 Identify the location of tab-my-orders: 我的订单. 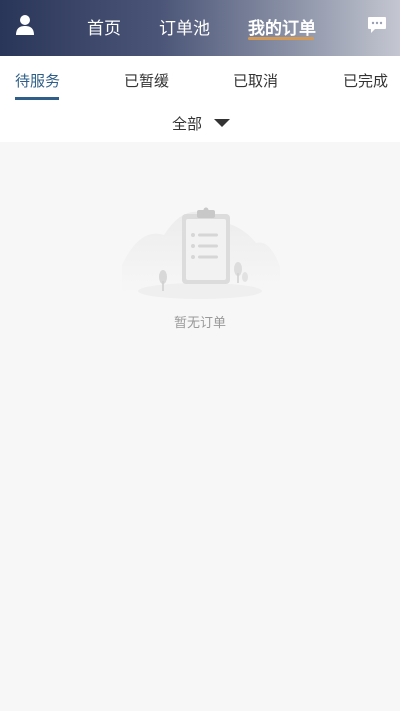
(282, 26).